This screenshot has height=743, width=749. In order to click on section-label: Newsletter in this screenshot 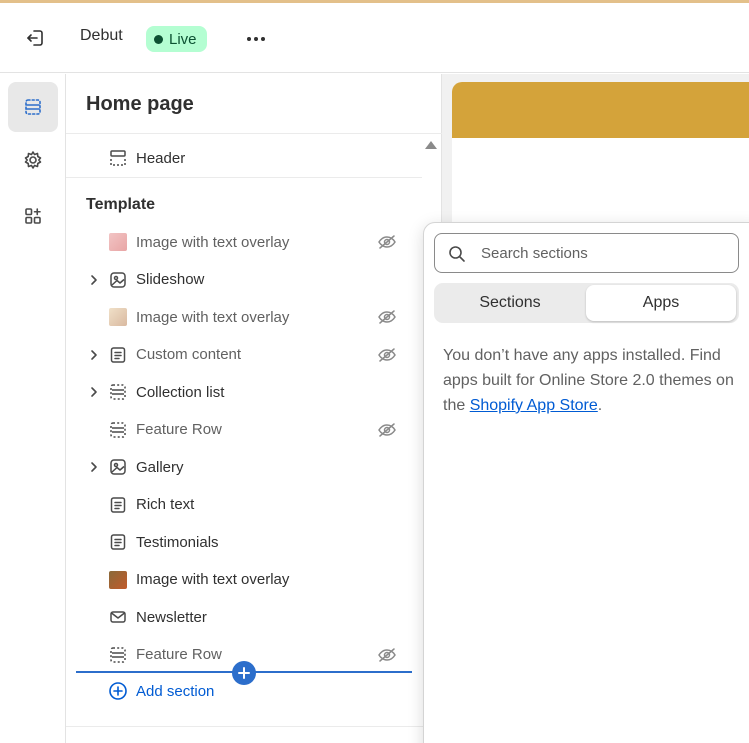, I will do `click(171, 617)`.